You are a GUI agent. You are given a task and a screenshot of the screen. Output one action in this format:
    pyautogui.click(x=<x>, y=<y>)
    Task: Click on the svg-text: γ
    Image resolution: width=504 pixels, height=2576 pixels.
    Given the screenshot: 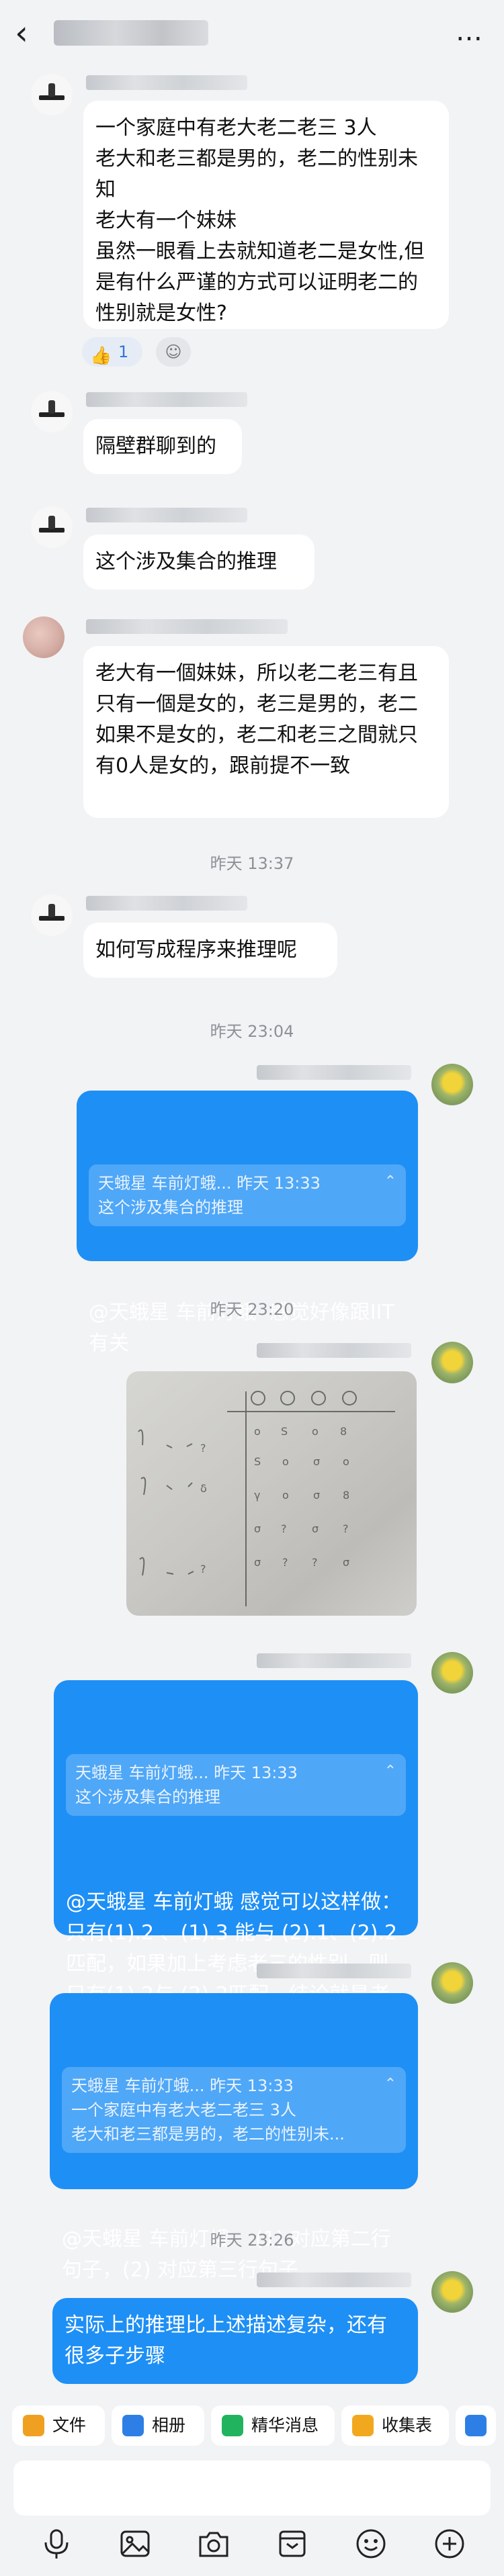 What is the action you would take?
    pyautogui.click(x=257, y=1495)
    